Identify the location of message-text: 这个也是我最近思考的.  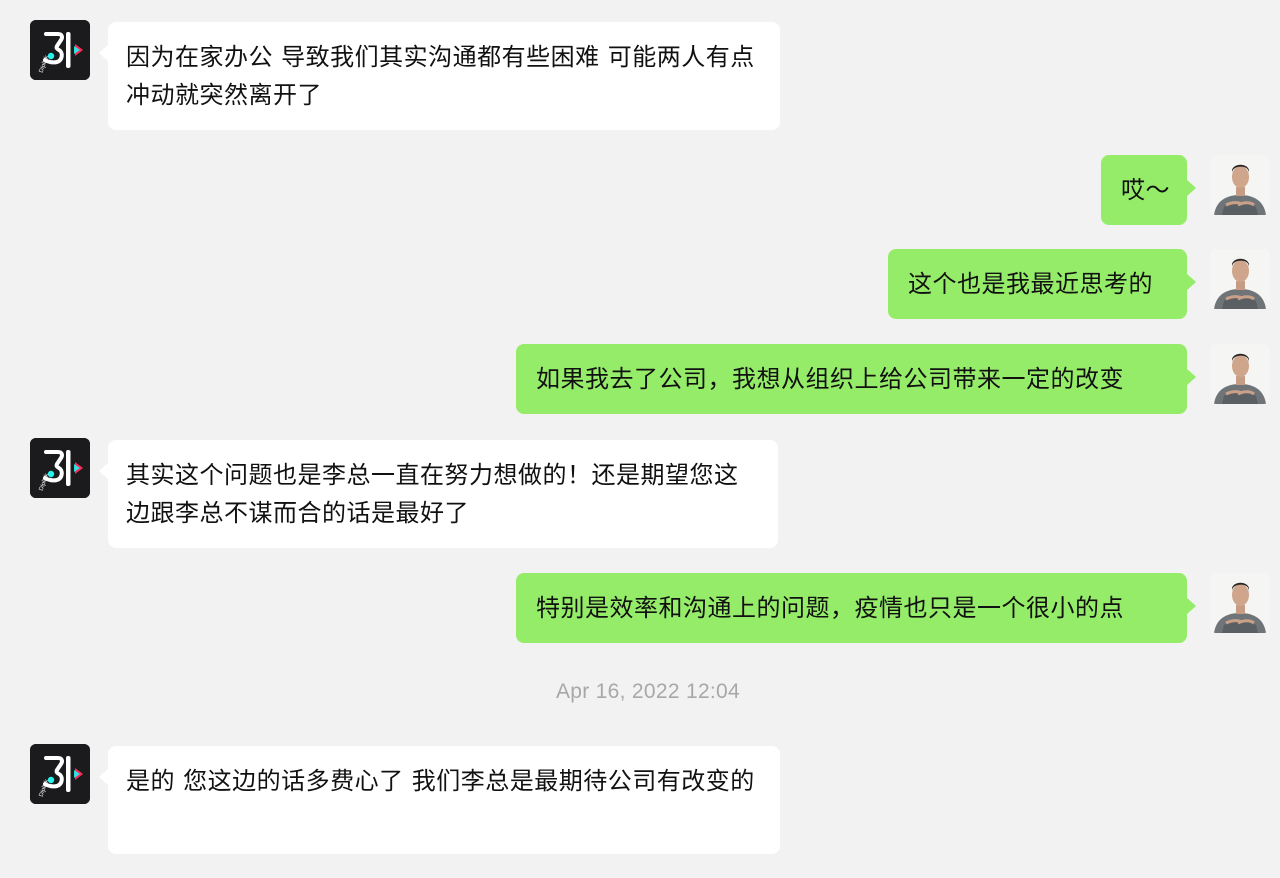
(1030, 284).